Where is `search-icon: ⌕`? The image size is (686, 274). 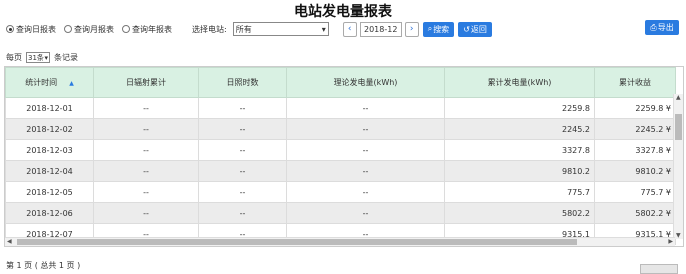
search-icon: ⌕ is located at coordinates (430, 28).